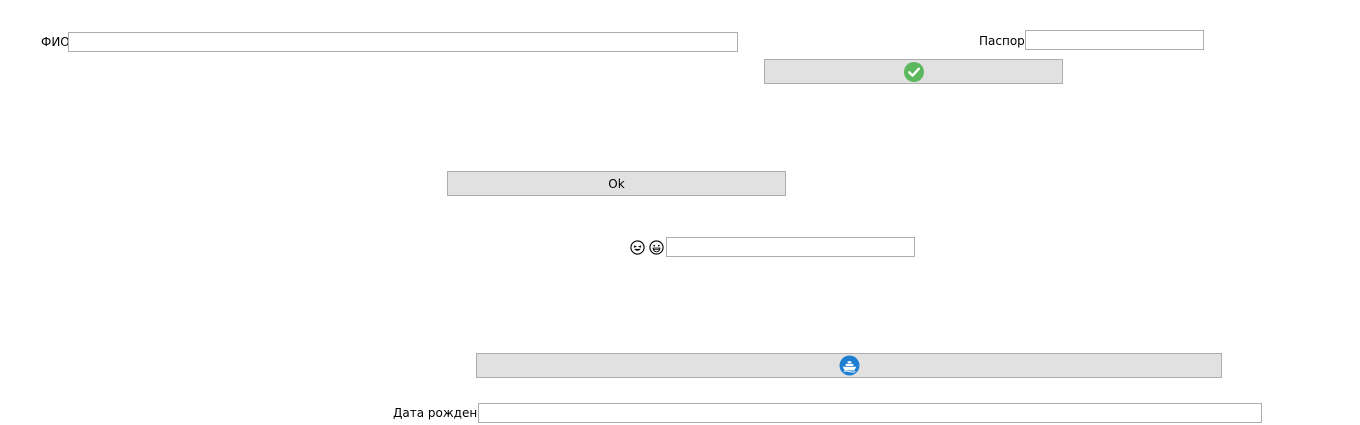  What do you see at coordinates (790, 247) in the screenshot?
I see `emoji-input` at bounding box center [790, 247].